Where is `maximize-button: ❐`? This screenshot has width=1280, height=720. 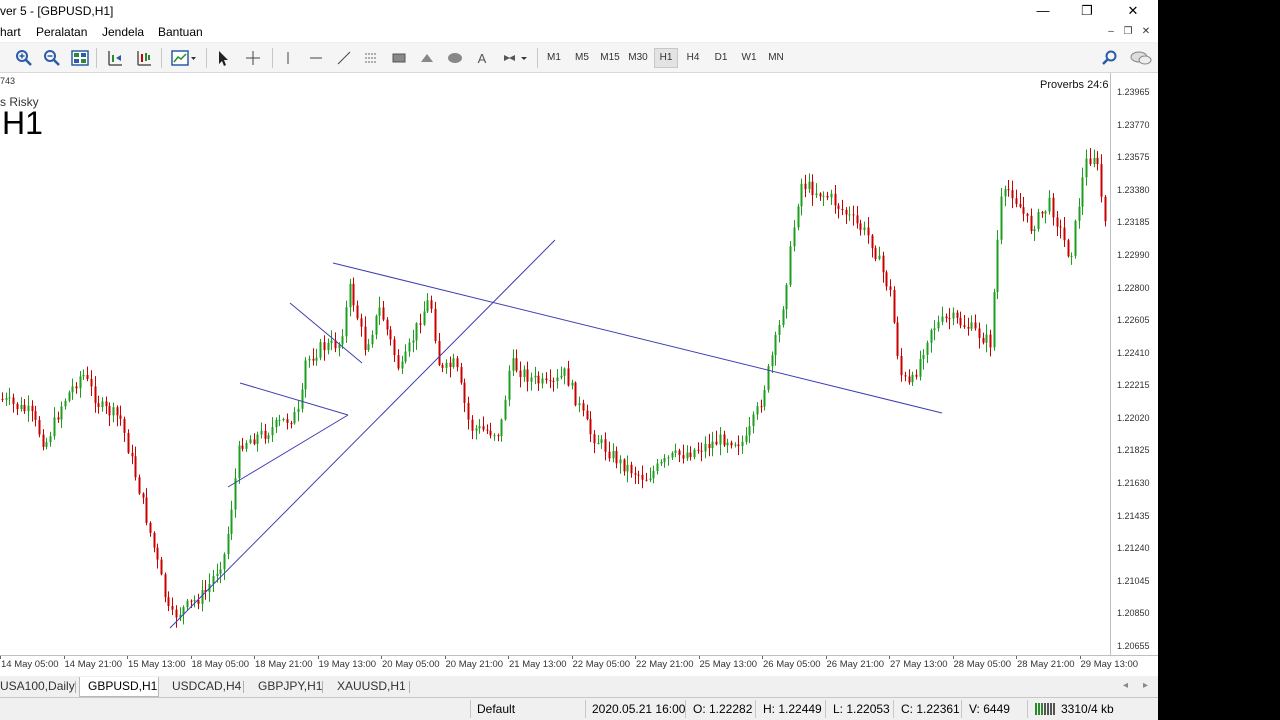 maximize-button: ❐ is located at coordinates (1087, 11).